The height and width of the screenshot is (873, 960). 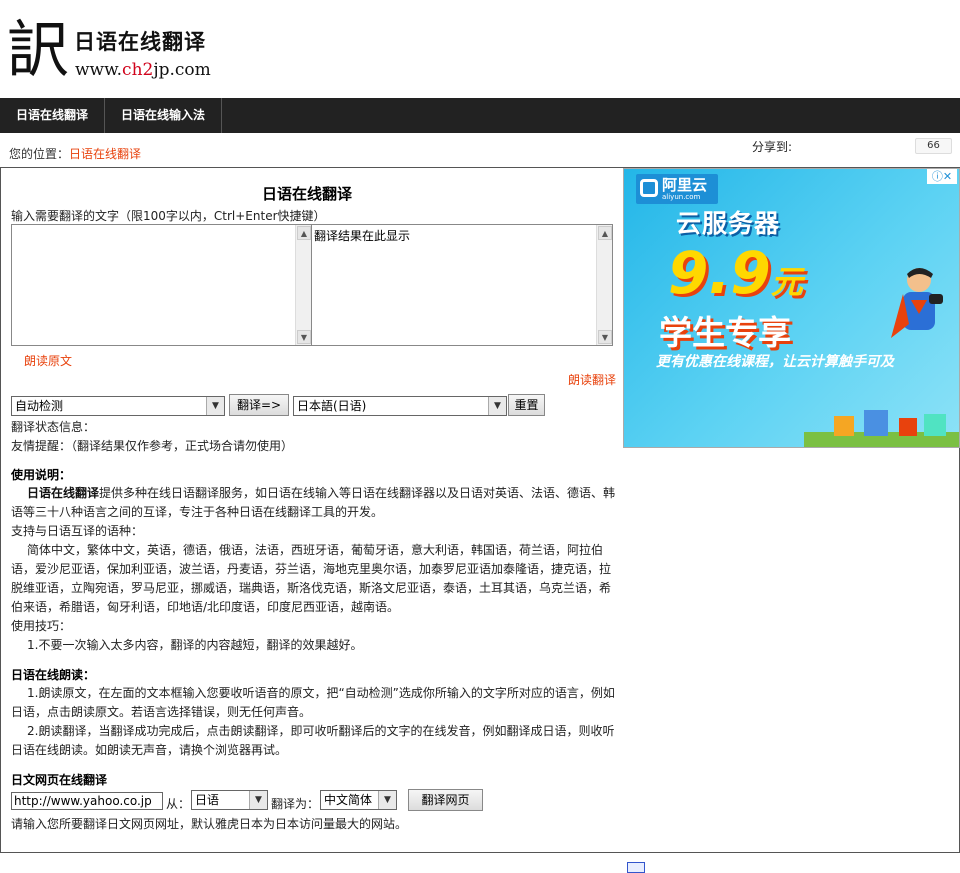 I want to click on webpage-to-value: 中文简体, so click(x=348, y=800).